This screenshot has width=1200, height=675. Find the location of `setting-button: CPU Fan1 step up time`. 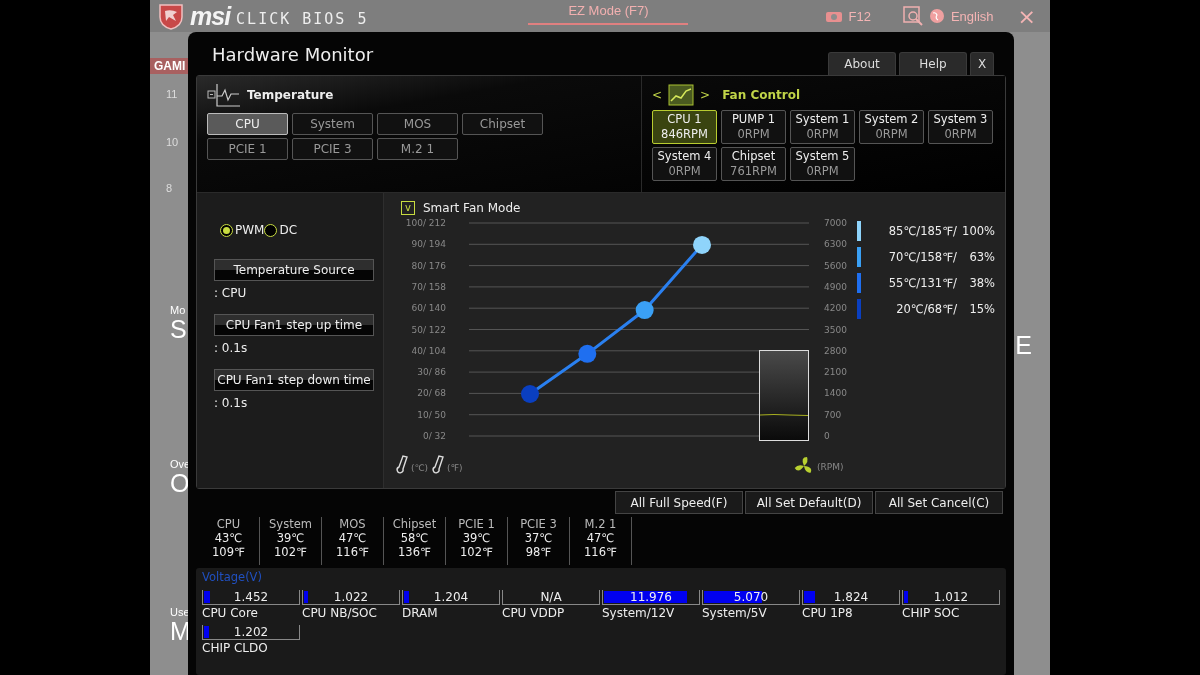

setting-button: CPU Fan1 step up time is located at coordinates (294, 325).